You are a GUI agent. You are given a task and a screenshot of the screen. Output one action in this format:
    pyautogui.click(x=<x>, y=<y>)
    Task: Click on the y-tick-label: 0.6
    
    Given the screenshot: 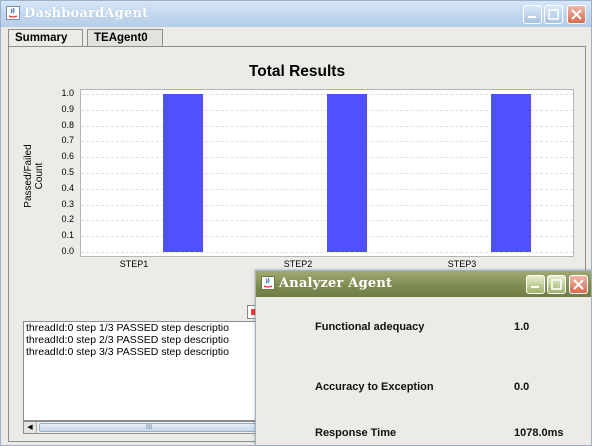 What is the action you would take?
    pyautogui.click(x=67, y=156)
    